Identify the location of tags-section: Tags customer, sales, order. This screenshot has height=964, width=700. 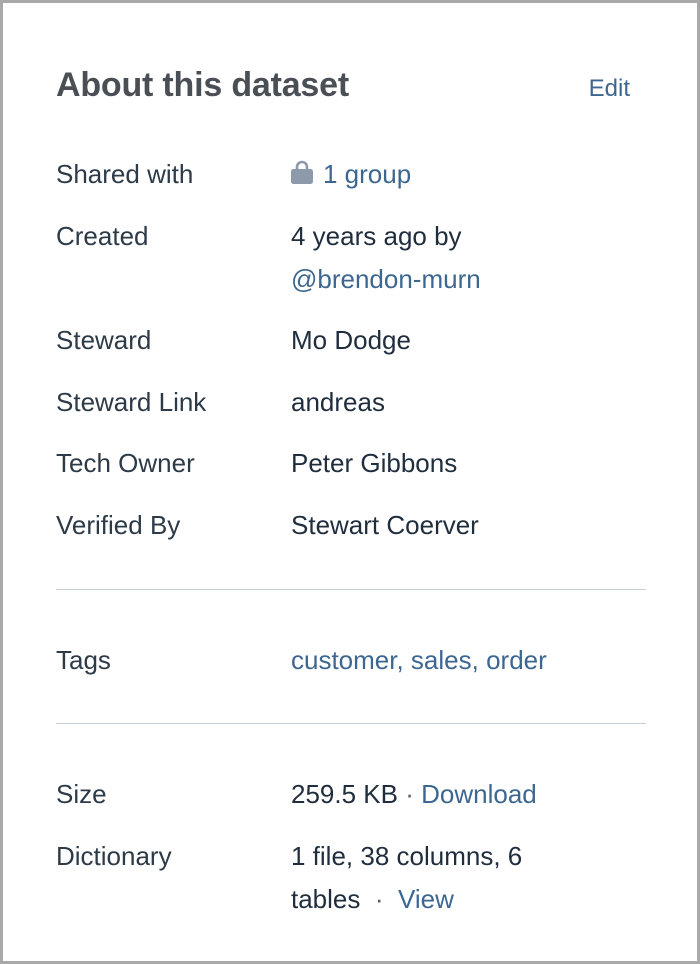
(324, 660).